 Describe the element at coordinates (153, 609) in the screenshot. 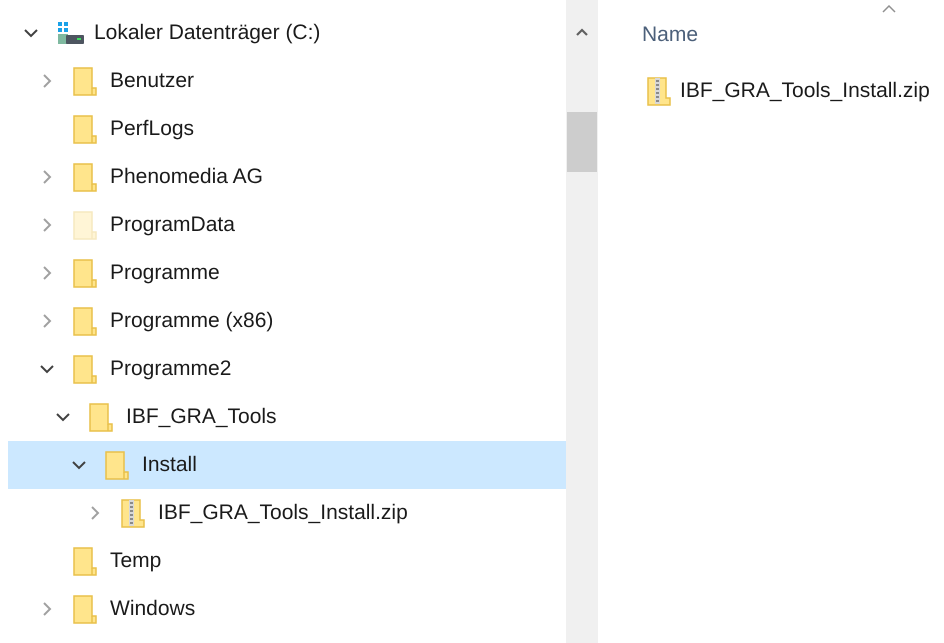

I see `tree-item-label: Windows` at that location.